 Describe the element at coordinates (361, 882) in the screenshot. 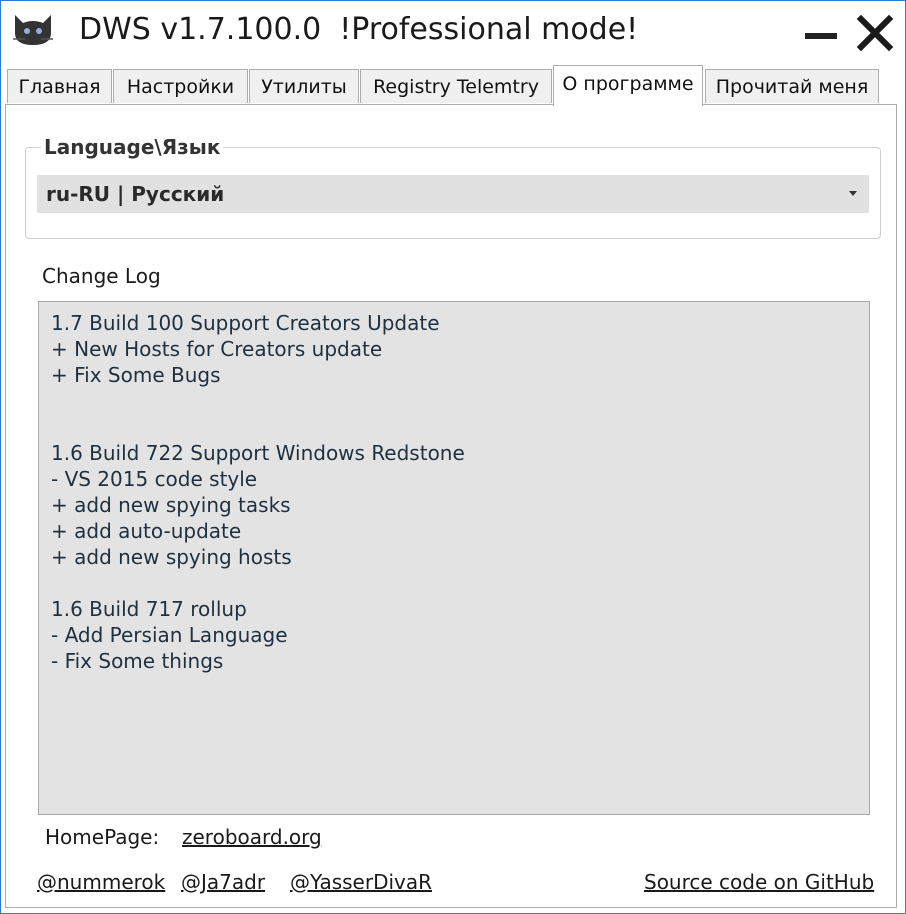

I see `author-link-yasserdivar: @YasserDivaR` at that location.